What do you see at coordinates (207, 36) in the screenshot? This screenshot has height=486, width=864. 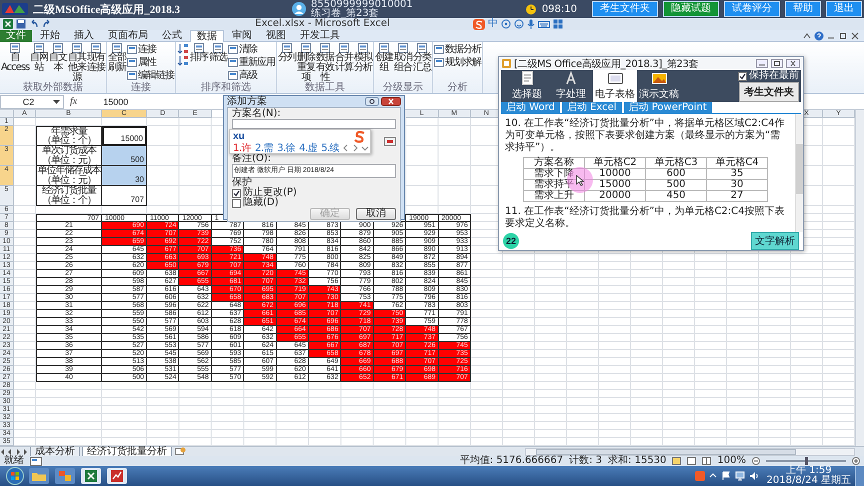 I see `ribbon-tab: 数据` at bounding box center [207, 36].